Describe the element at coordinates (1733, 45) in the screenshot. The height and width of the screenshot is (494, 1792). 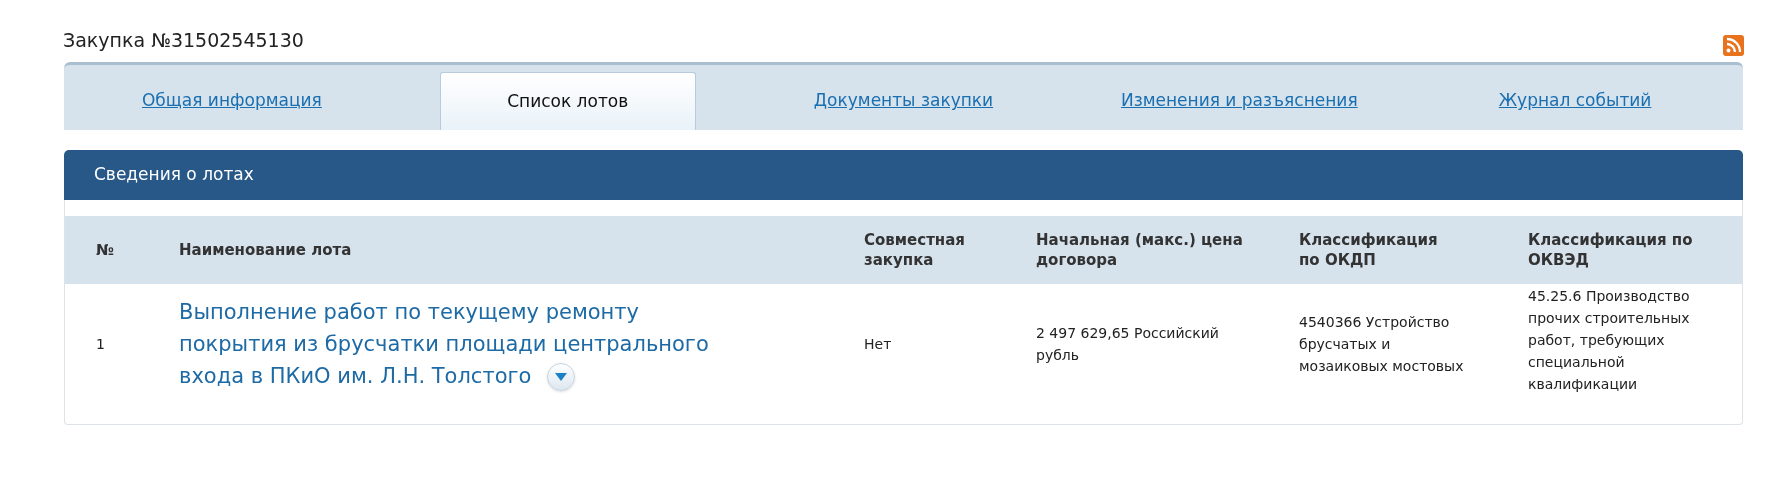
I see `rss-icon` at that location.